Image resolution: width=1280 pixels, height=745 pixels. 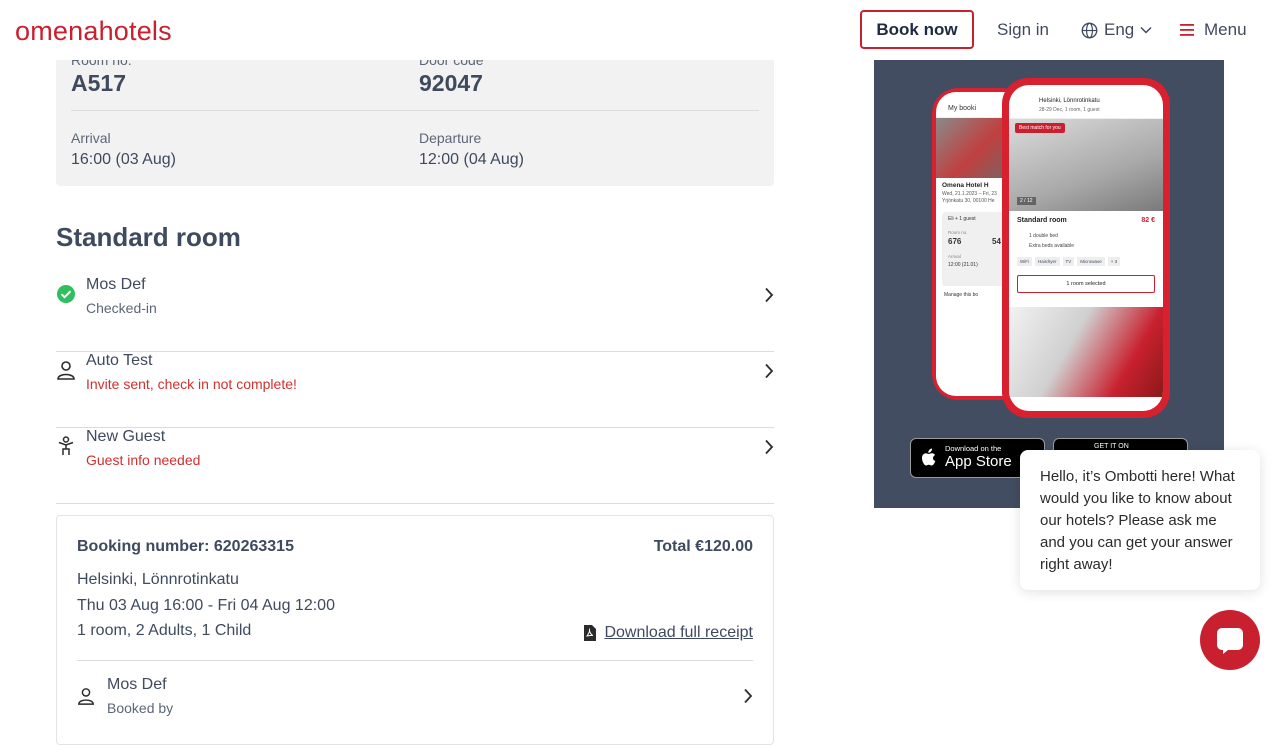 I want to click on phone-right-room: Standard room, so click(x=1042, y=220).